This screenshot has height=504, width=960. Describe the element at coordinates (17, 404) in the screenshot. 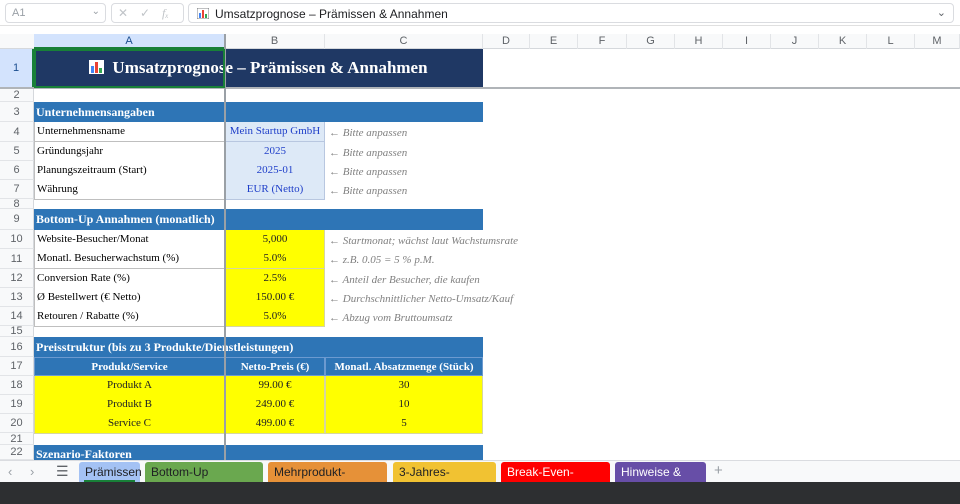

I see `row-header-19: 19` at that location.